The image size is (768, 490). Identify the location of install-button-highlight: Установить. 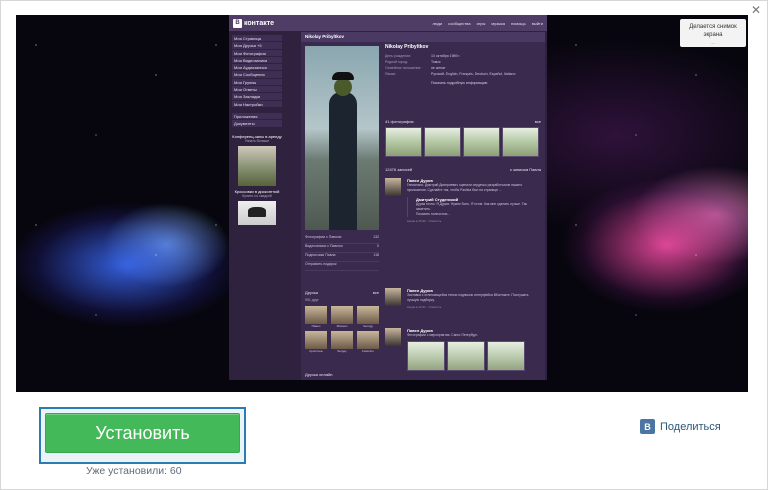
(142, 435).